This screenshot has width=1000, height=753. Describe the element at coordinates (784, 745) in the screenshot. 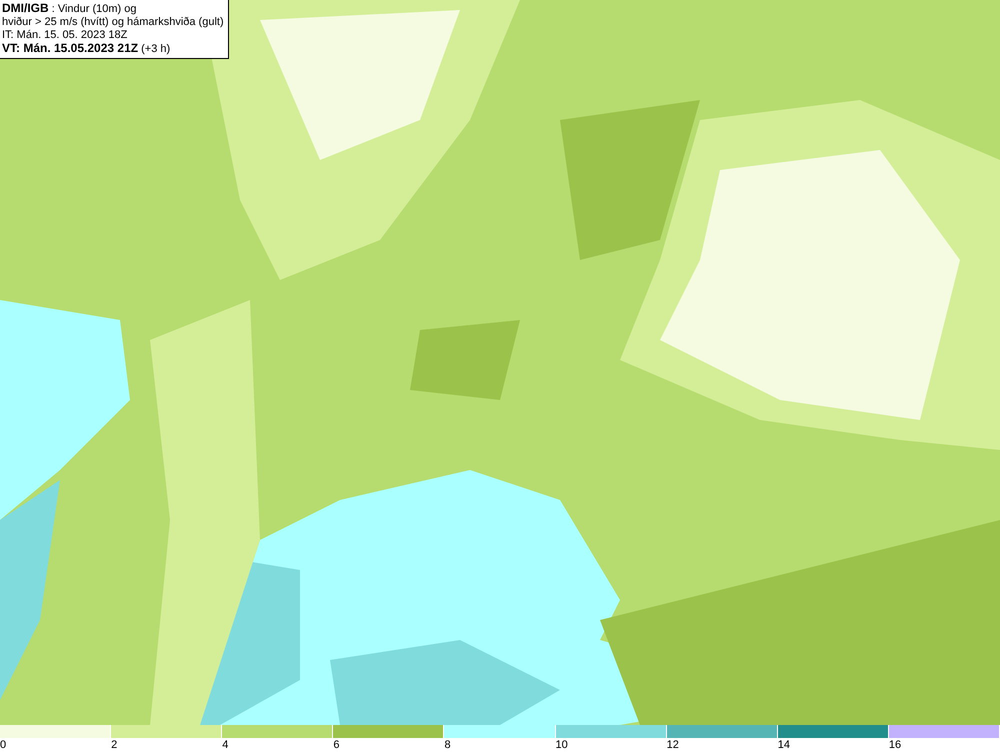

I see `legend-label: 14` at that location.